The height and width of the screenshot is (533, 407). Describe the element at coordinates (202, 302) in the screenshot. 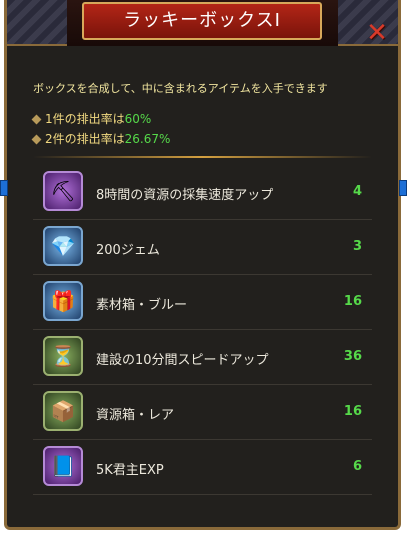

I see `list-item: 🎁 素材箱・ブルー 16` at that location.